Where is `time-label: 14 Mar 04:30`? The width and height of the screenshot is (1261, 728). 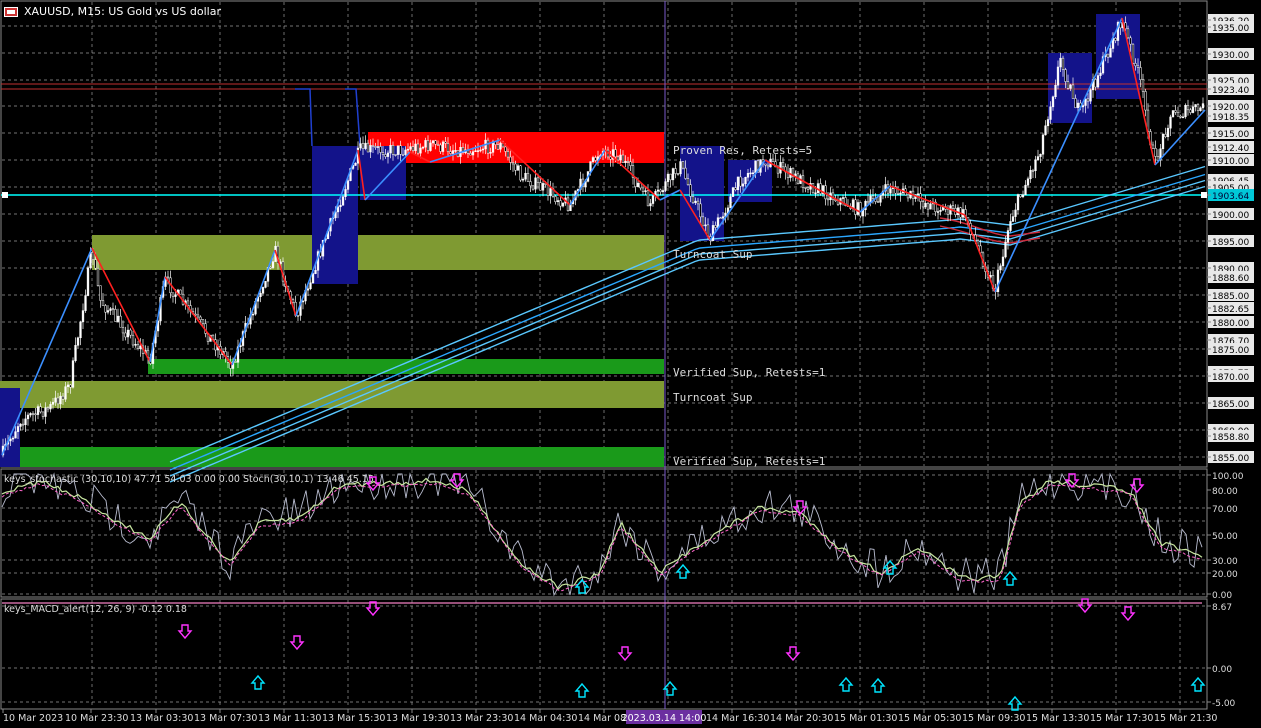 time-label: 14 Mar 04:30 is located at coordinates (545, 718).